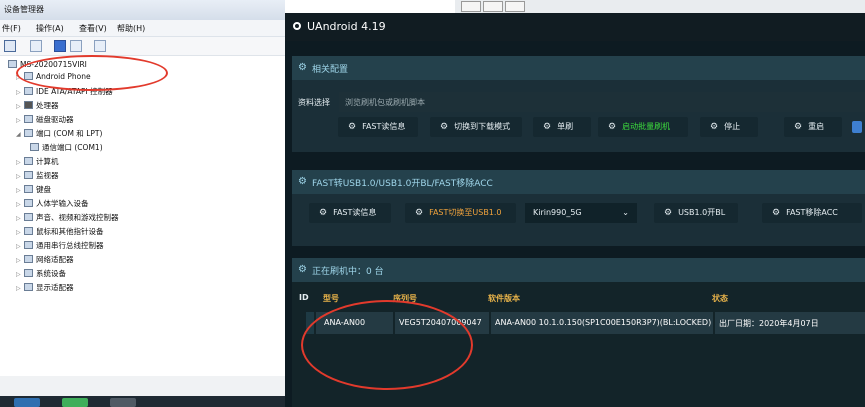 The height and width of the screenshot is (407, 865). What do you see at coordinates (643, 127) in the screenshot?
I see `start-batch-flash-button: ⚙ 启动批量刷机` at bounding box center [643, 127].